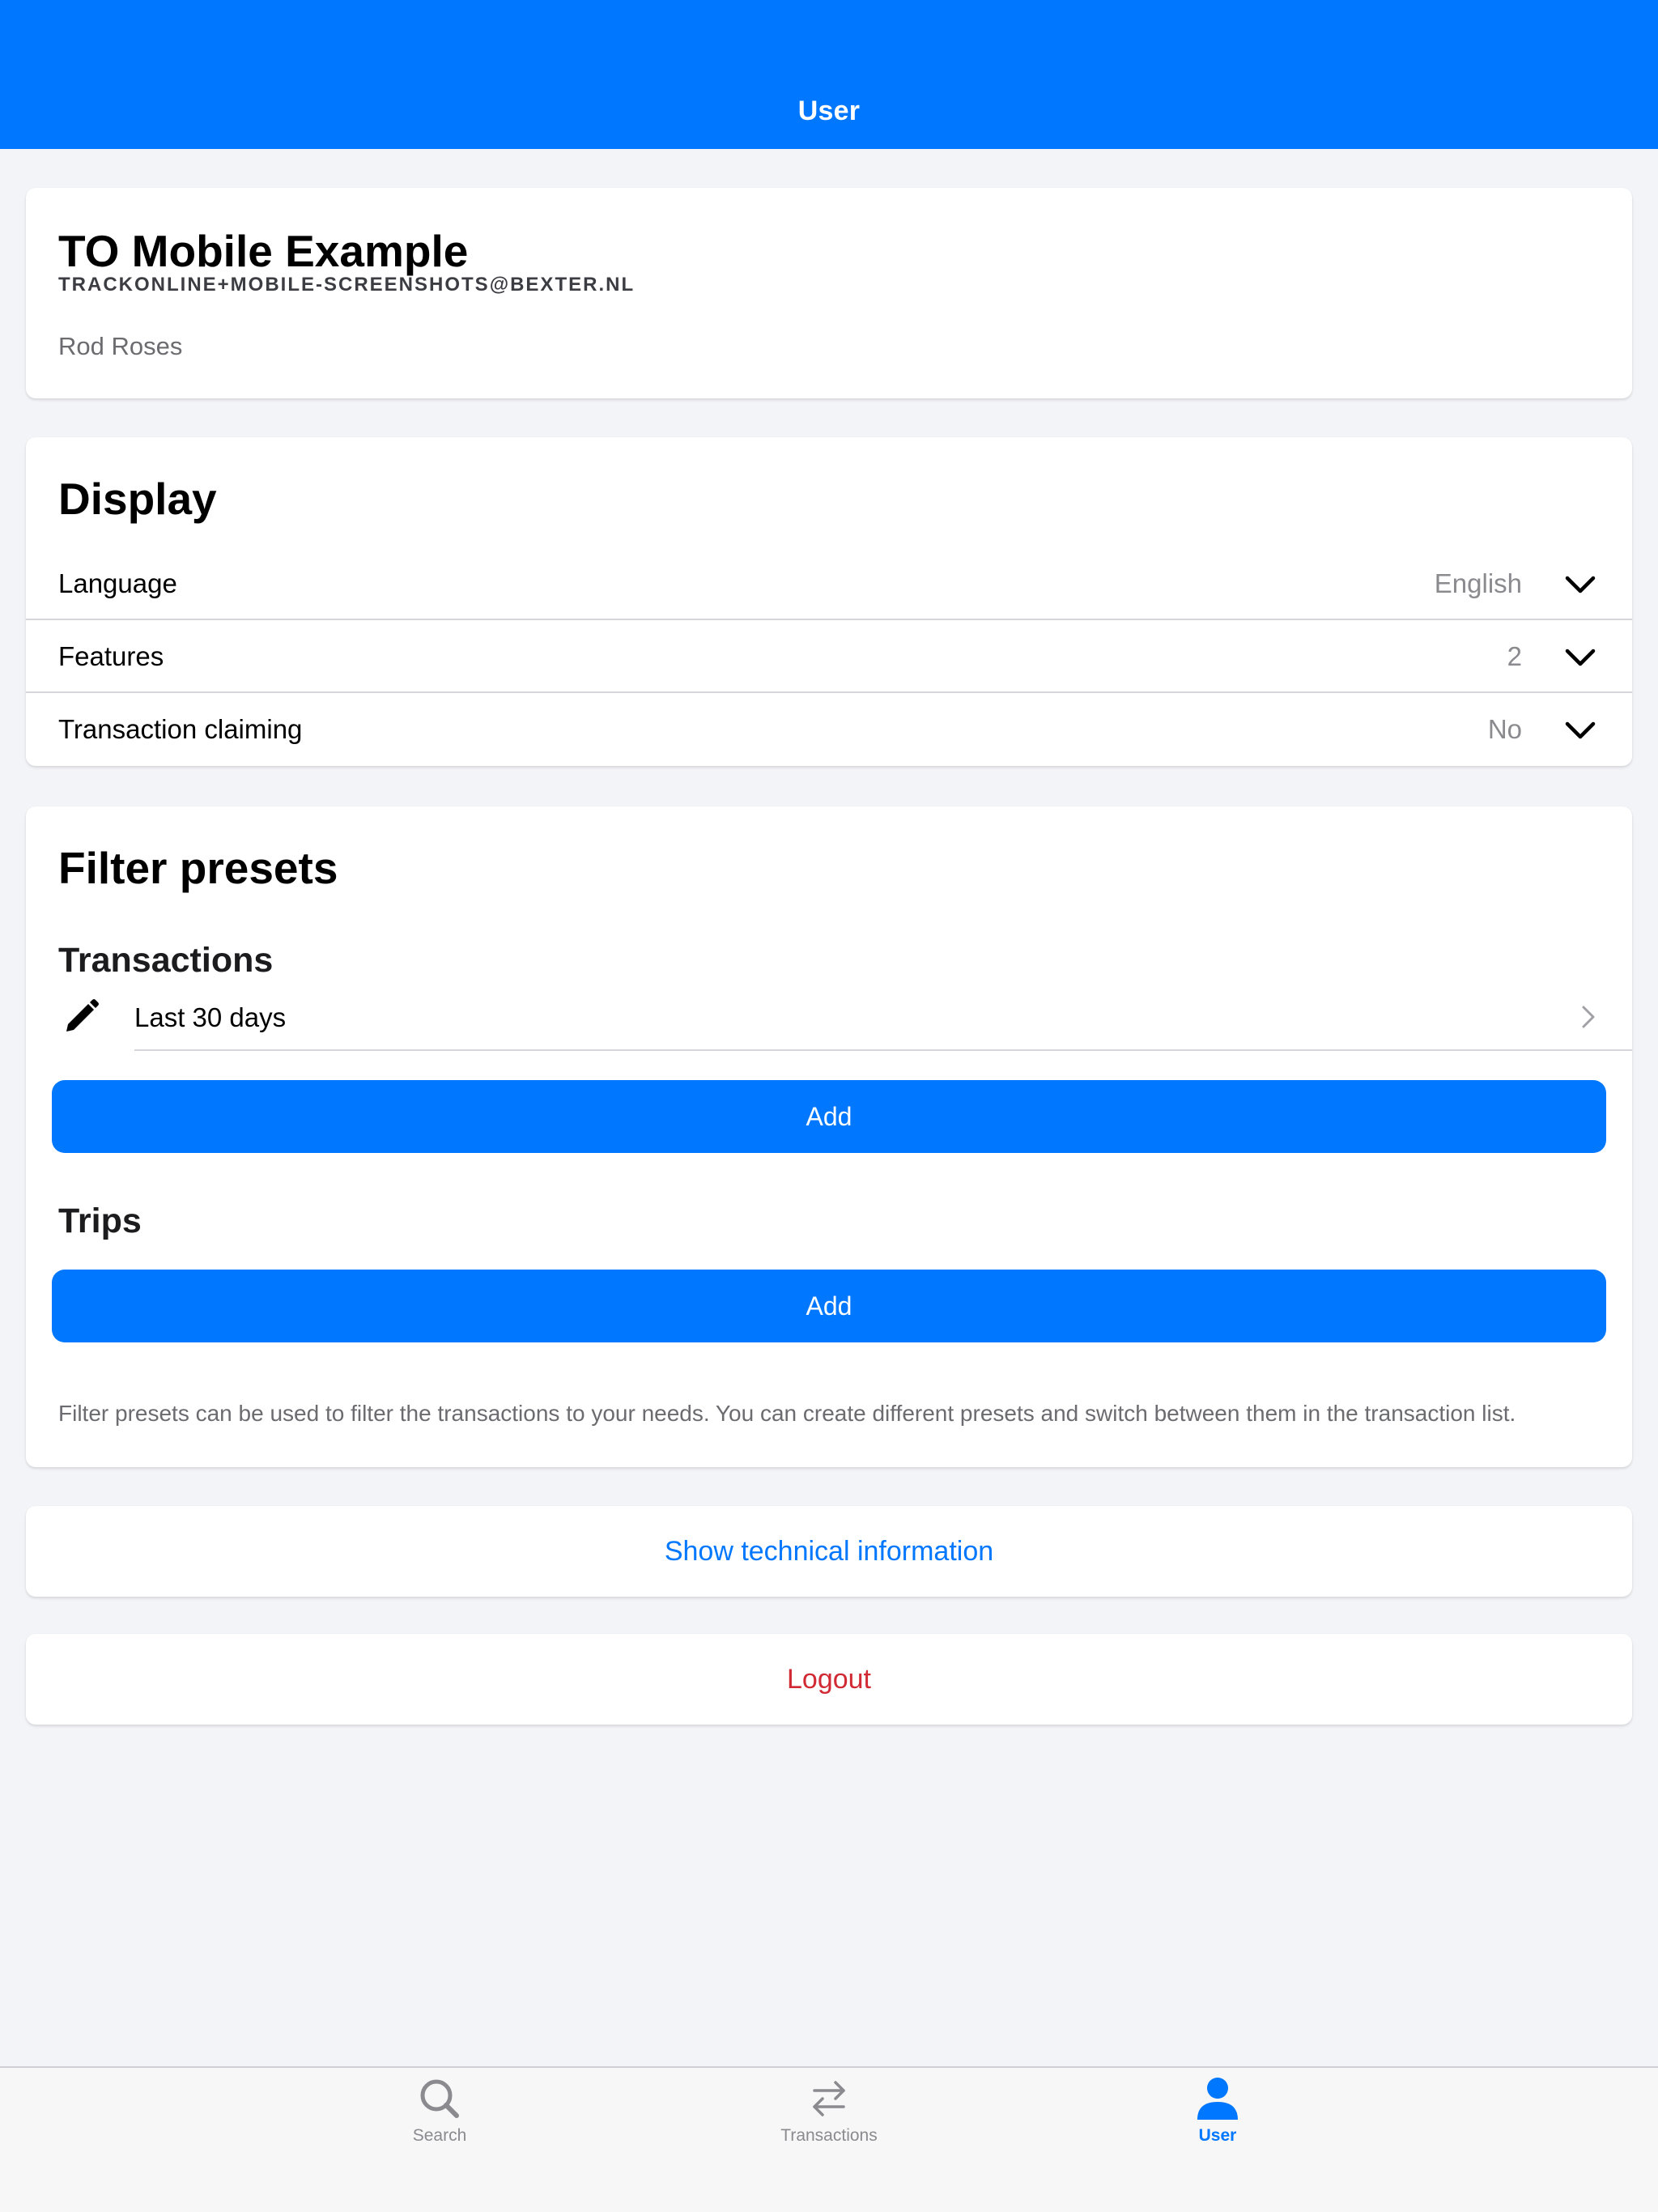  Describe the element at coordinates (829, 657) in the screenshot. I see `features-row: Features 2` at that location.